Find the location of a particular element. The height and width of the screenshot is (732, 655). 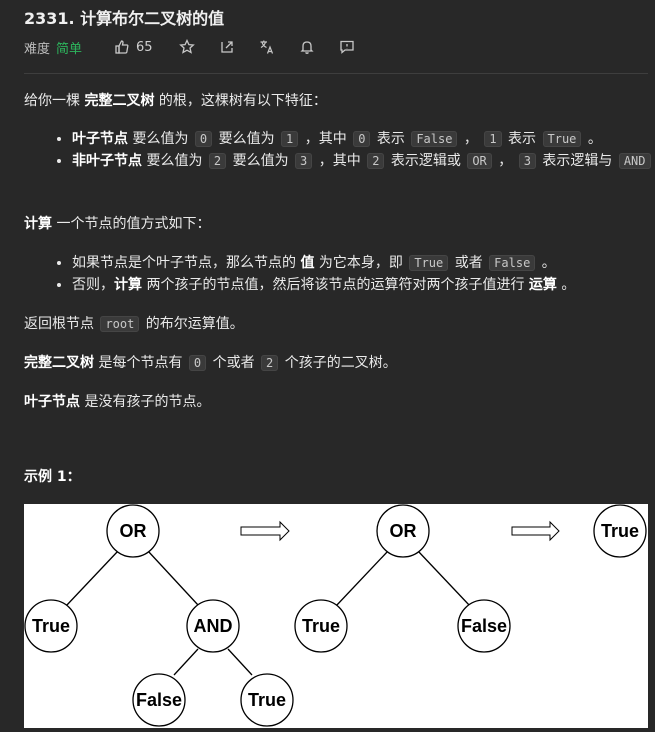

rule-text: 为它本身，即 is located at coordinates (361, 263).